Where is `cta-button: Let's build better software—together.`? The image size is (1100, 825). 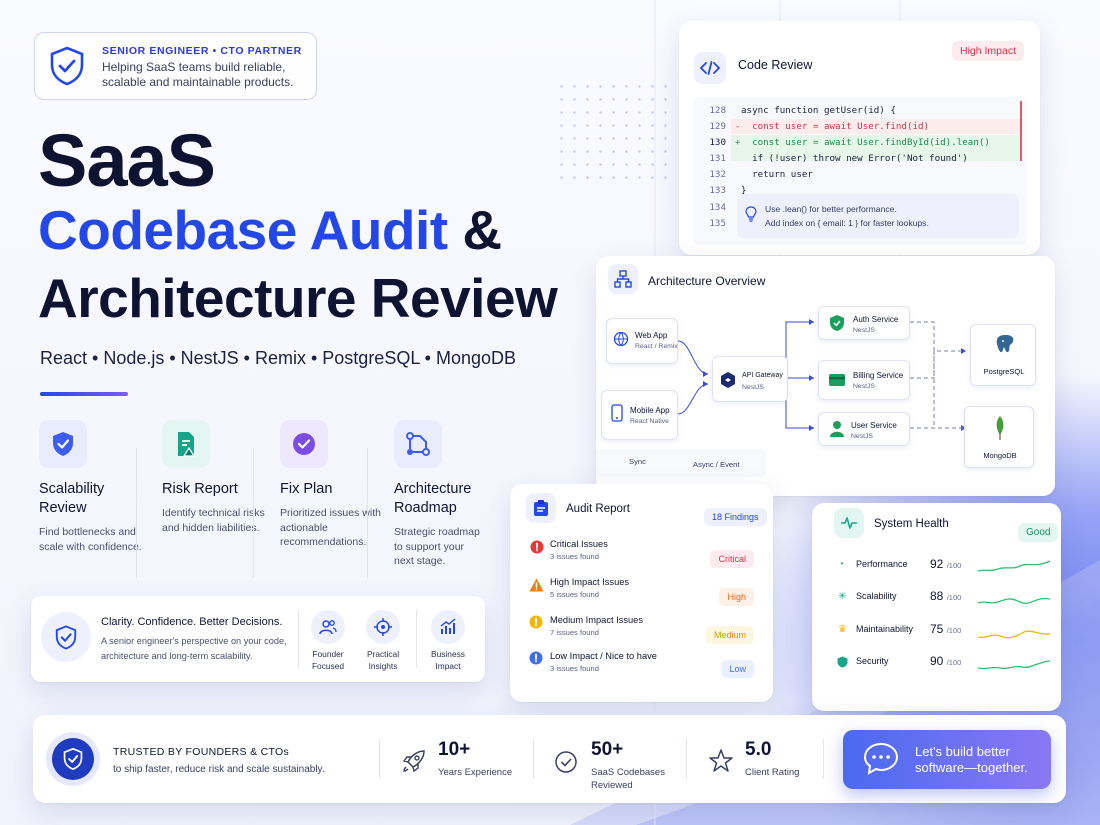
cta-button: Let's build better software—together. is located at coordinates (947, 759).